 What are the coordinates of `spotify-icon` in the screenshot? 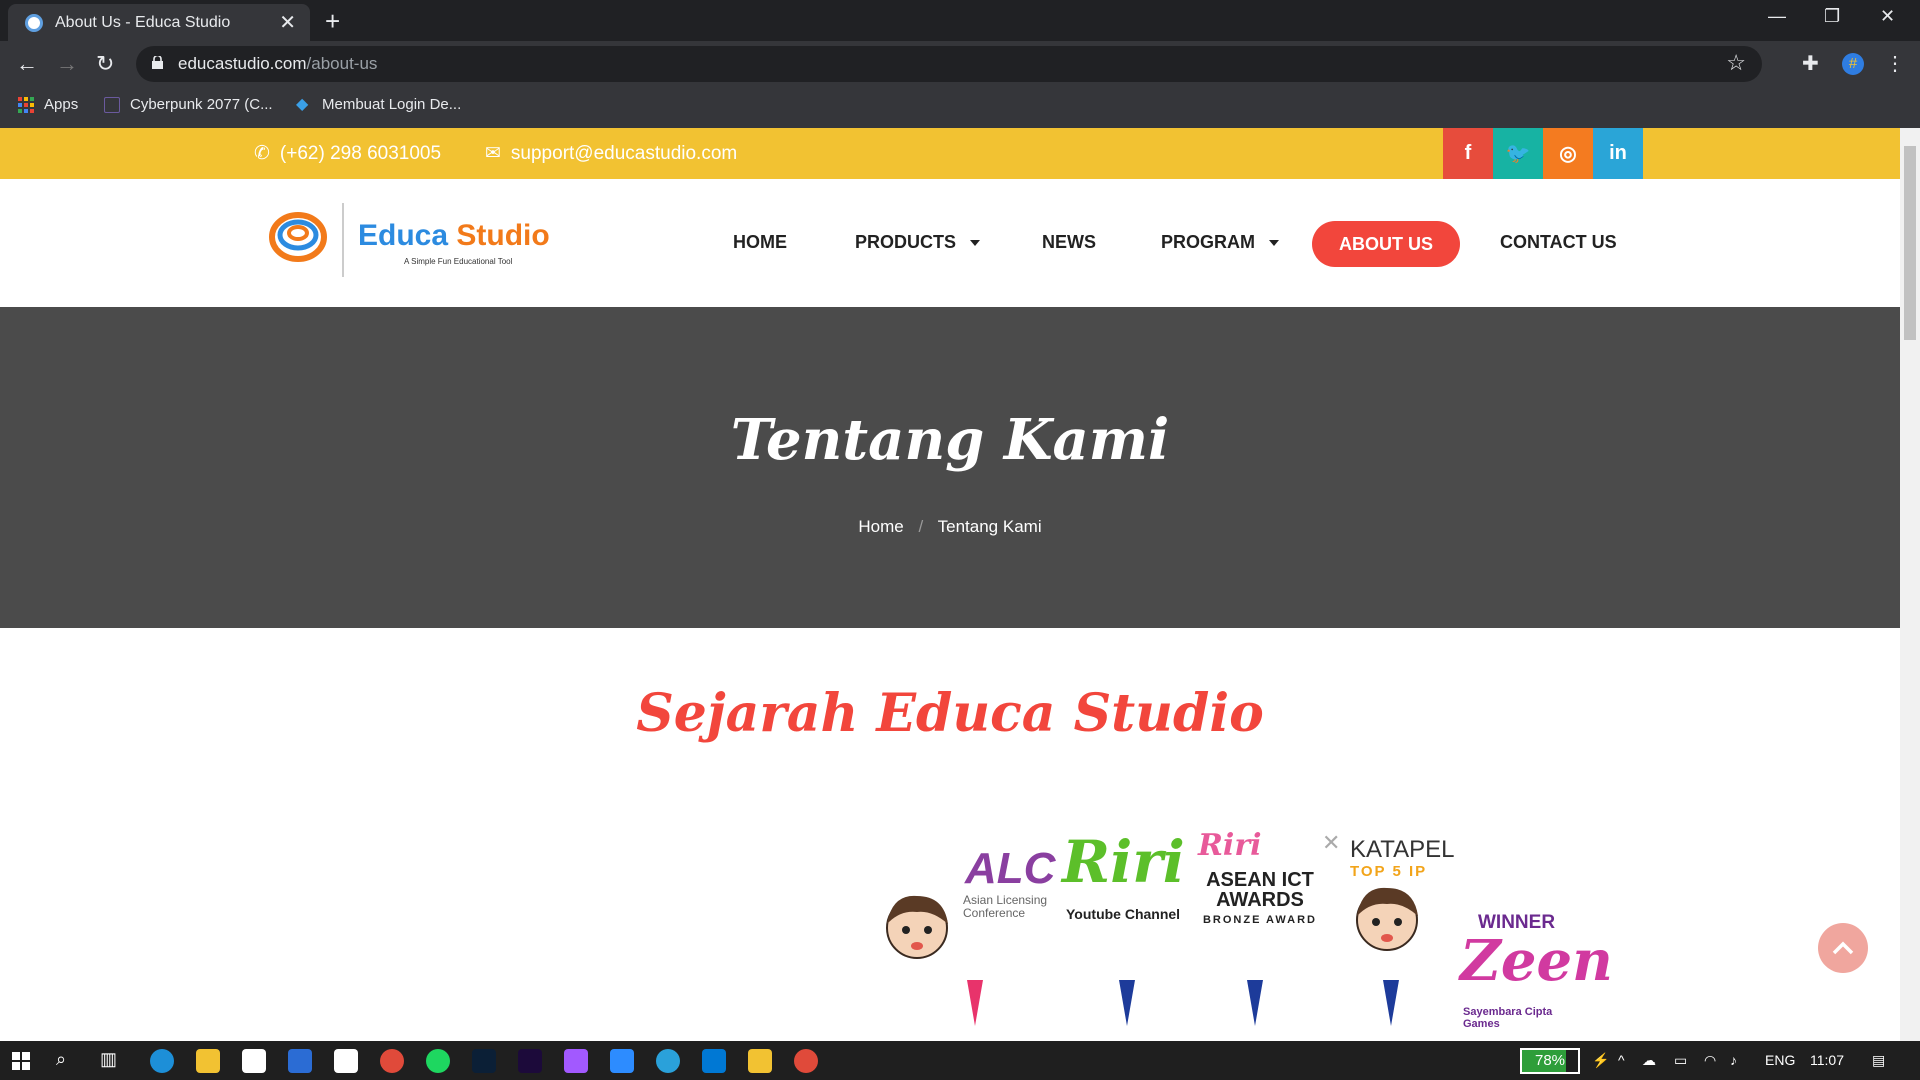 It's located at (438, 1061).